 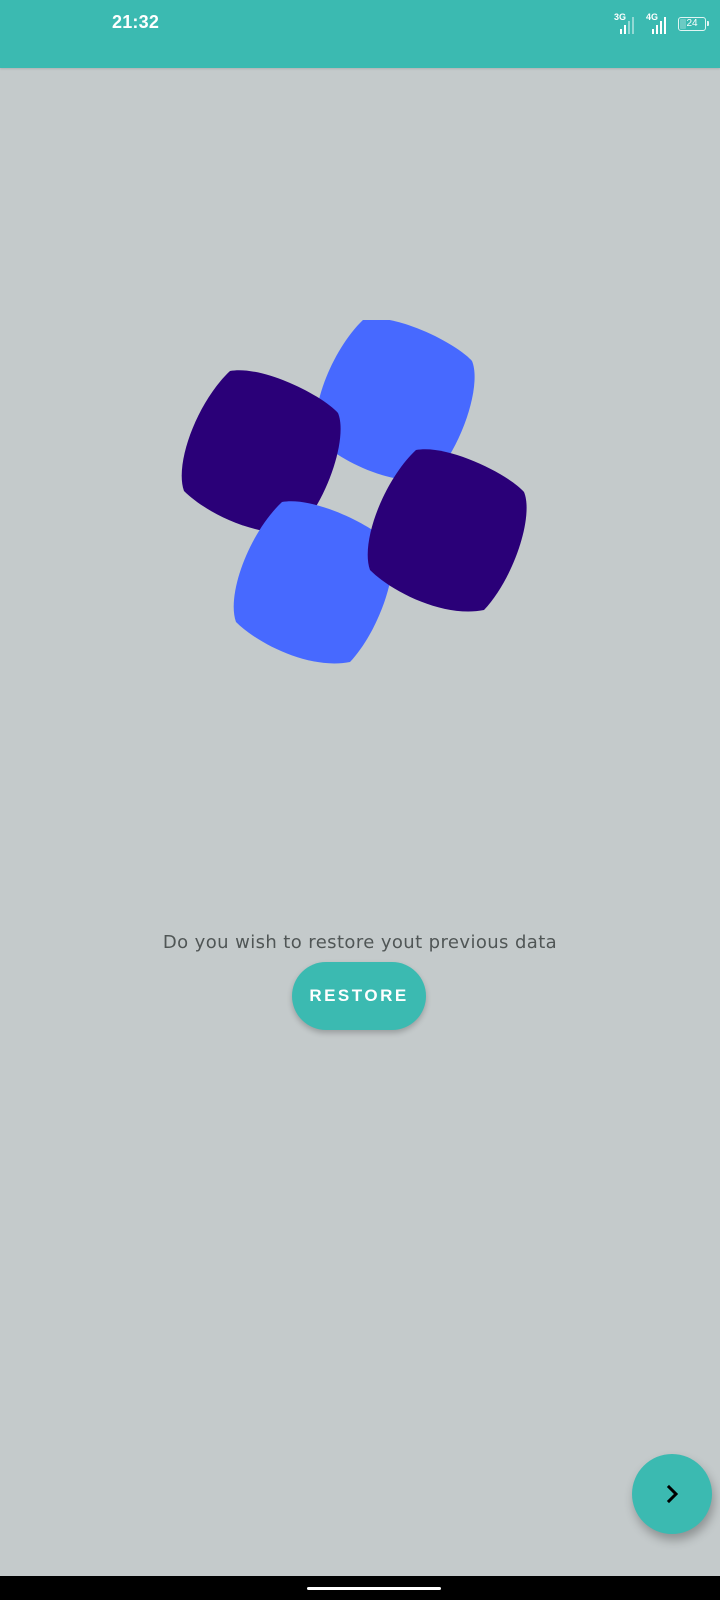 I want to click on chevron-right-icon, so click(x=672, y=1494).